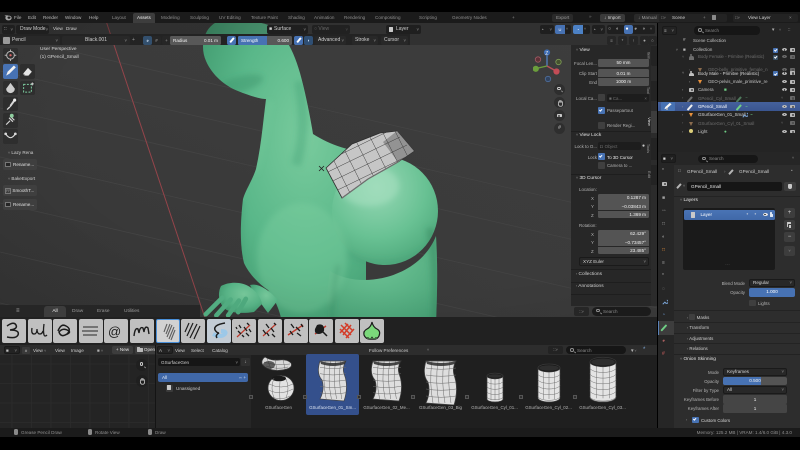  Describe the element at coordinates (546, 54) in the screenshot. I see `svg-text: Z` at that location.